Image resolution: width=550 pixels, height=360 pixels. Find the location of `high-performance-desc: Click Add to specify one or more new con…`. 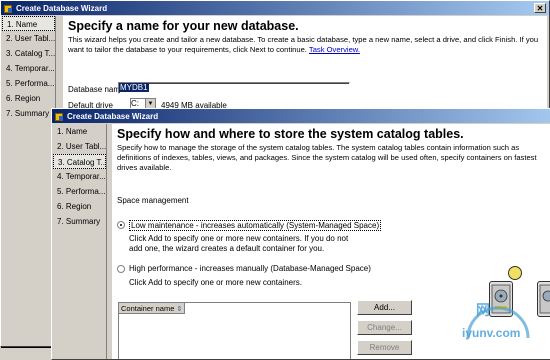

high-performance-desc: Click Add to specify one or more new con… is located at coordinates (215, 282).